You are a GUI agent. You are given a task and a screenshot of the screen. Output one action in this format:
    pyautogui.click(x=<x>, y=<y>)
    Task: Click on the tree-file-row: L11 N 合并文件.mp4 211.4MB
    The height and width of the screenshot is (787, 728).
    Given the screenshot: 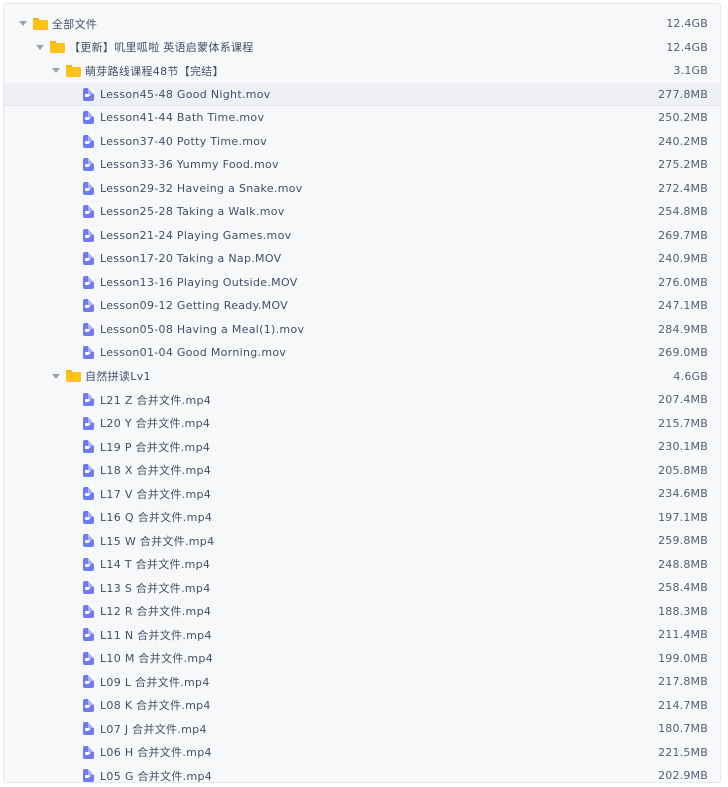 What is the action you would take?
    pyautogui.click(x=362, y=635)
    